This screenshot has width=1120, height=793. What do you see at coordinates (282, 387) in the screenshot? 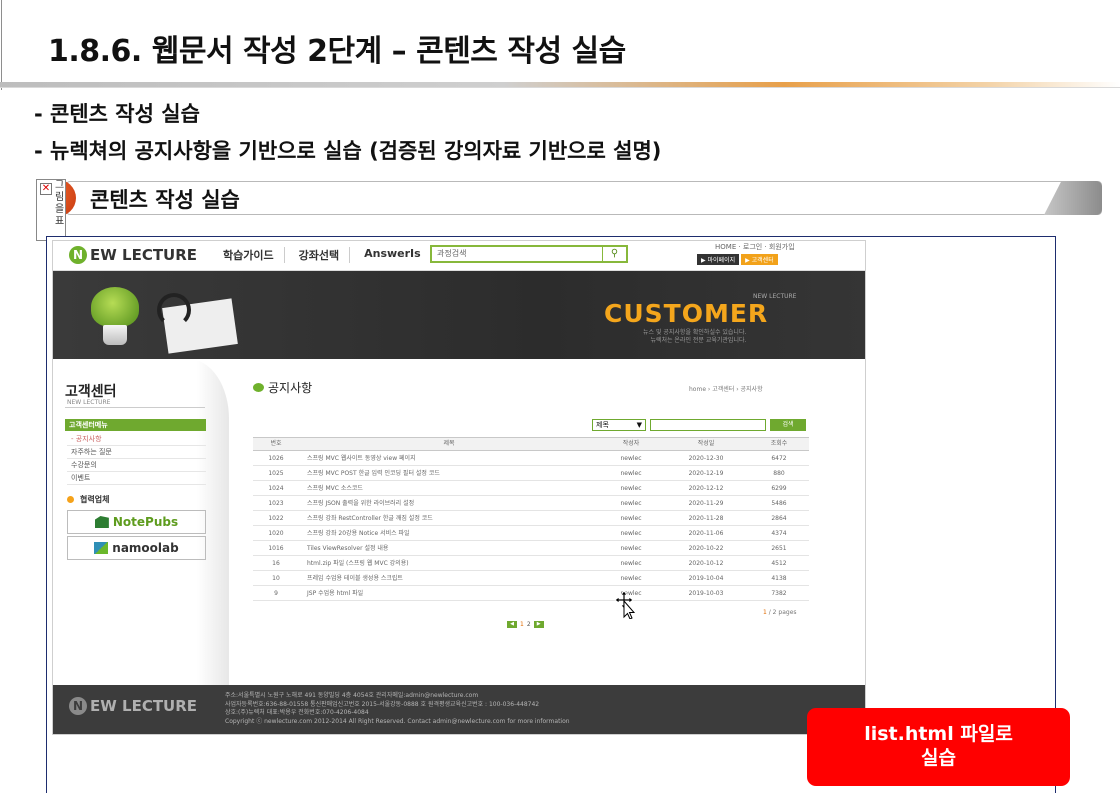
I see `notice-title: 공지사항` at bounding box center [282, 387].